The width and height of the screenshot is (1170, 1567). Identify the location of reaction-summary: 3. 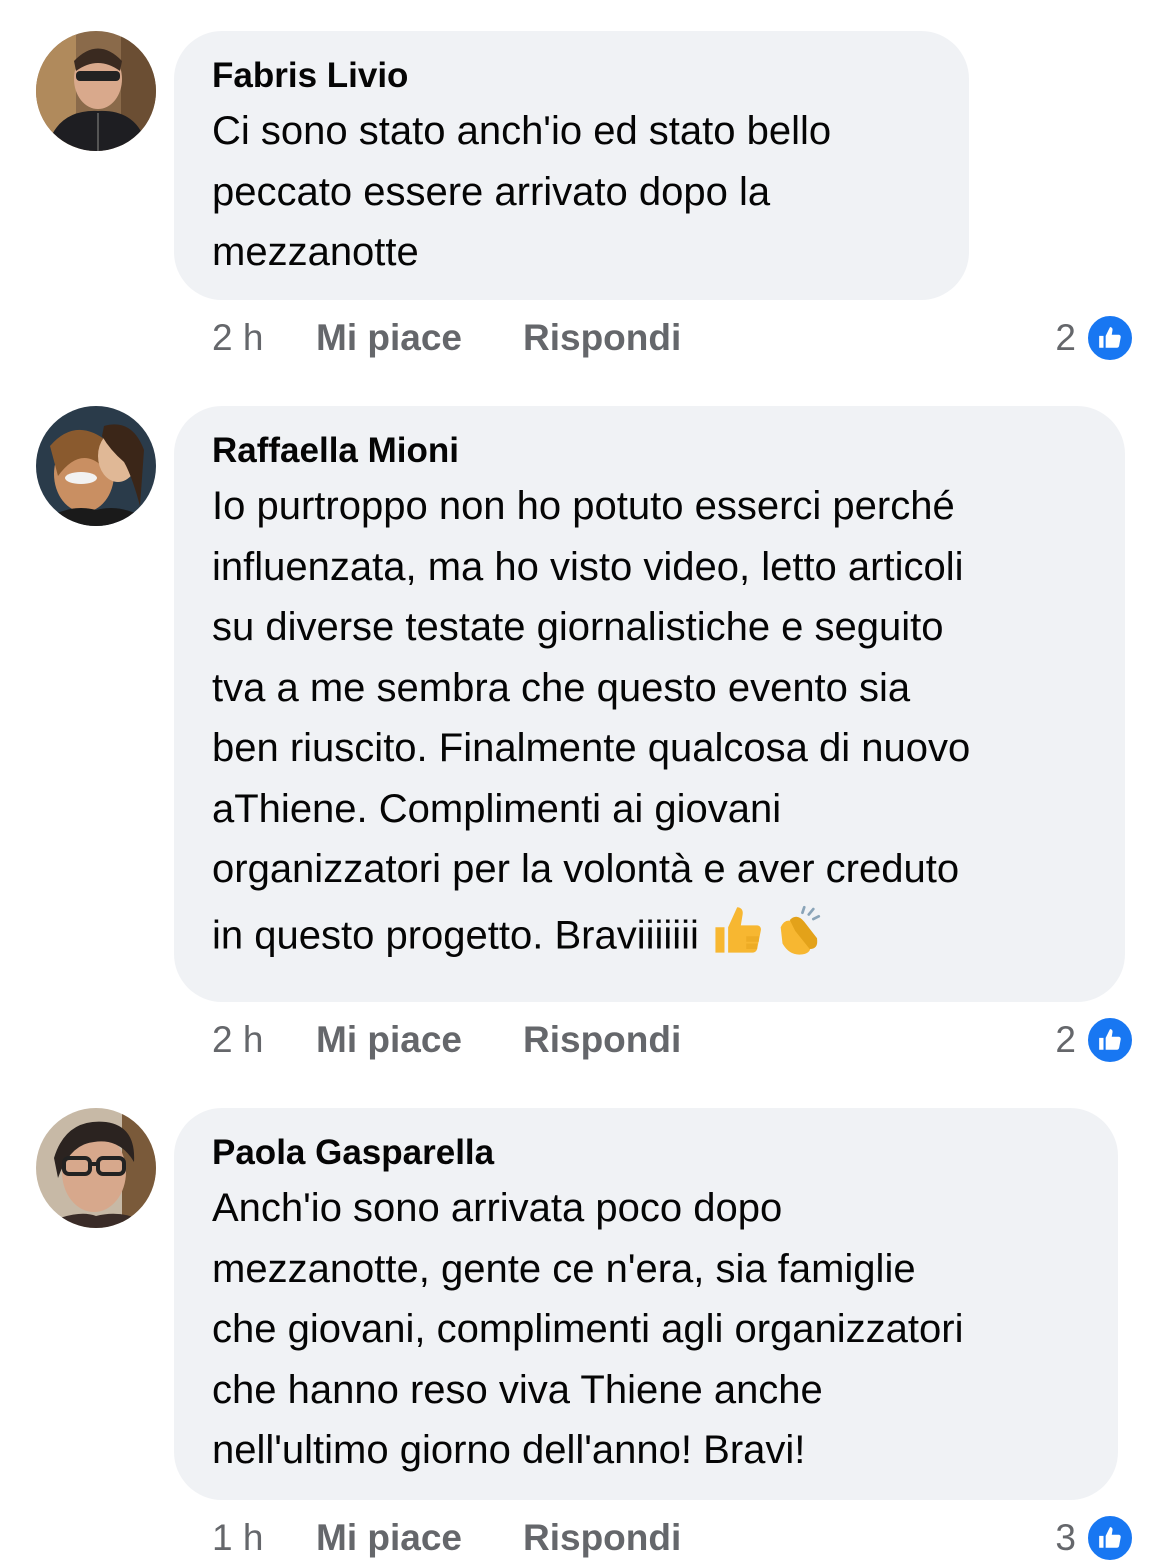
(1094, 1538).